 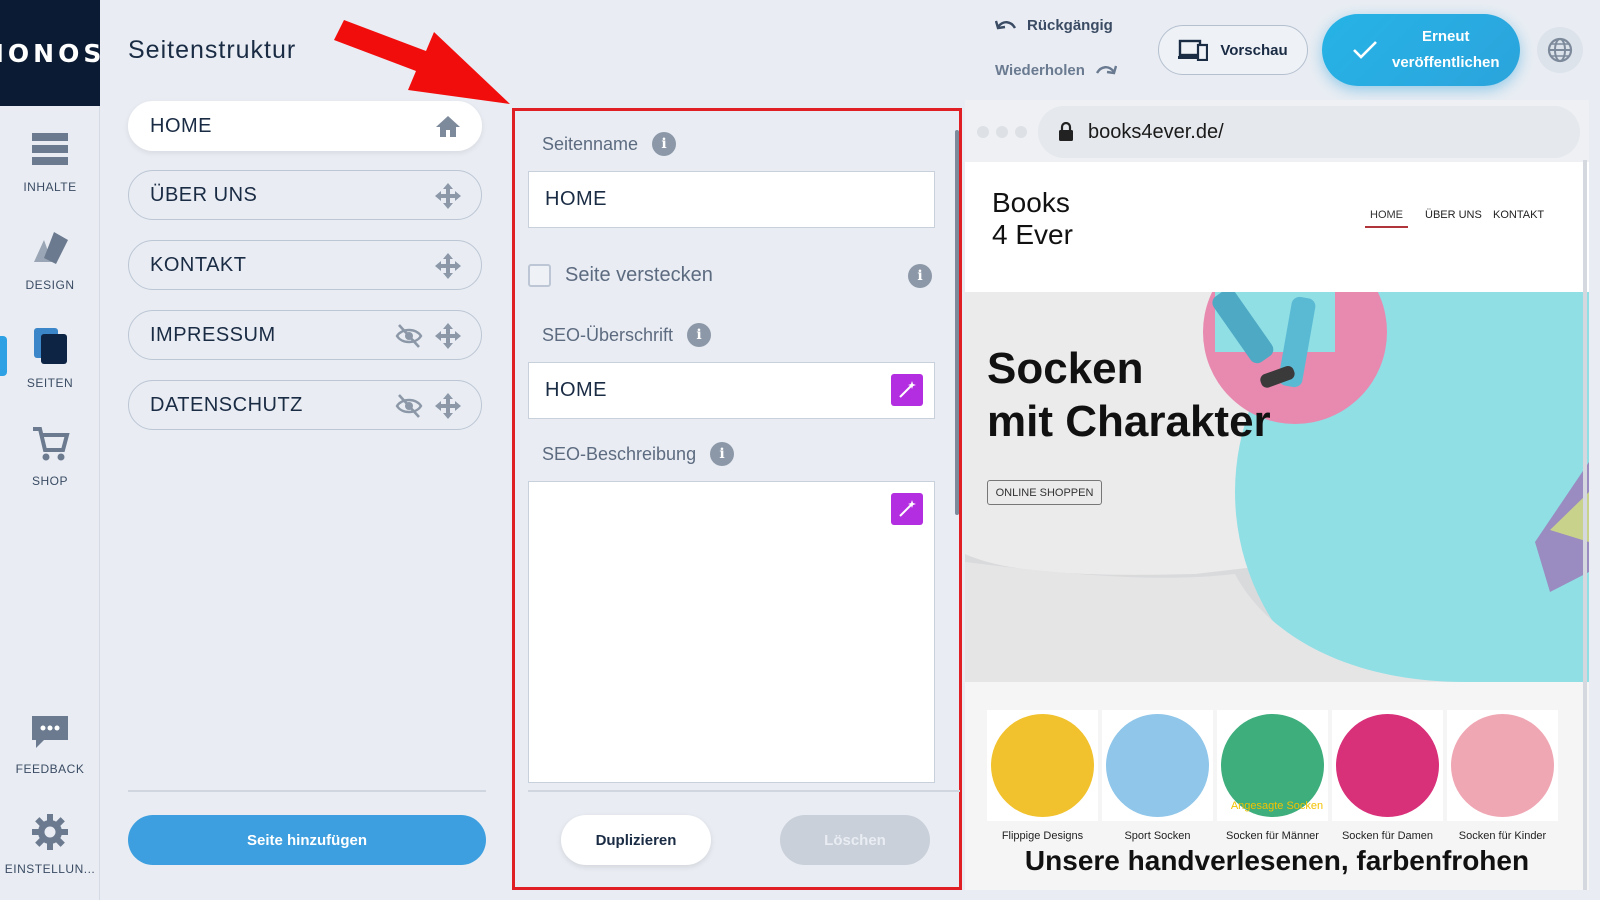 What do you see at coordinates (1044, 492) in the screenshot?
I see `shop-online-button: ONLINE SHOPPEN` at bounding box center [1044, 492].